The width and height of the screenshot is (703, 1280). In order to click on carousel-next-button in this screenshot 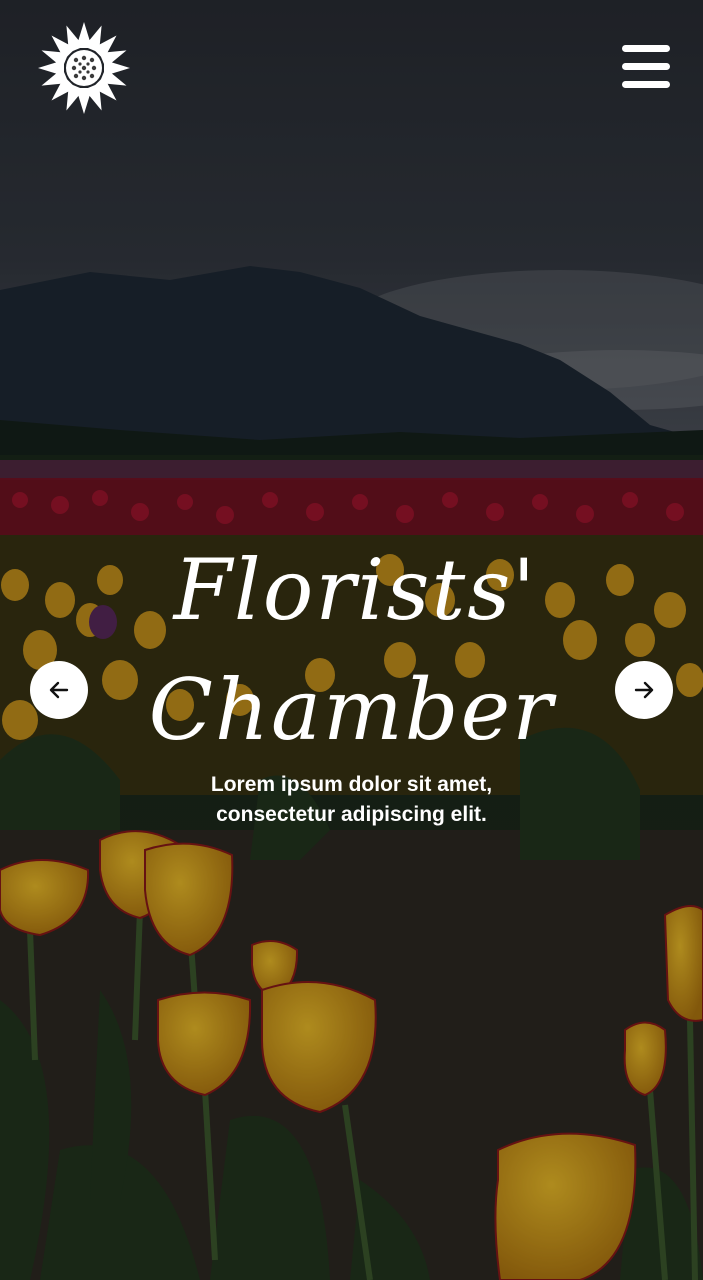, I will do `click(644, 690)`.